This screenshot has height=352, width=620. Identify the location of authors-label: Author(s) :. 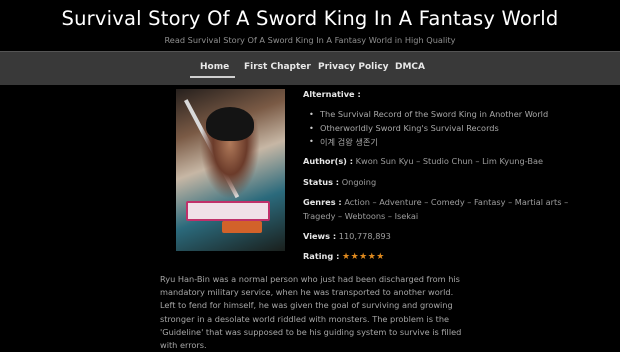
(328, 161).